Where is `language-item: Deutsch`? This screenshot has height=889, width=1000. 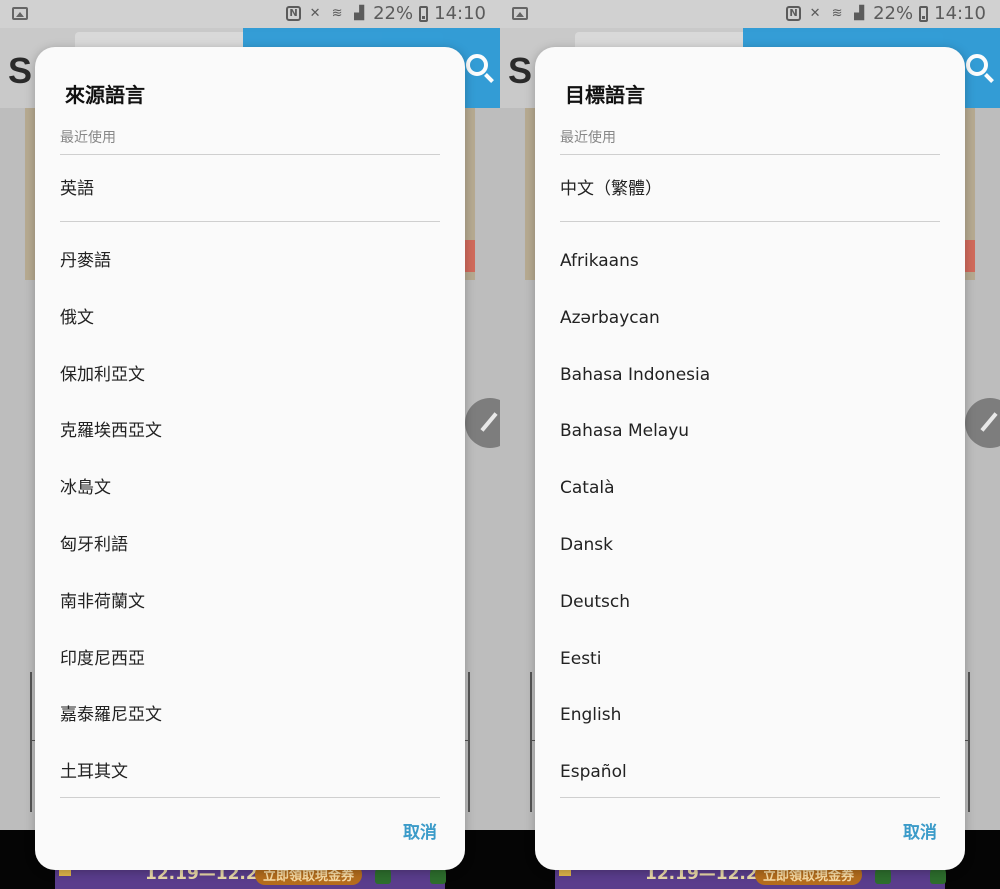
language-item: Deutsch is located at coordinates (750, 602).